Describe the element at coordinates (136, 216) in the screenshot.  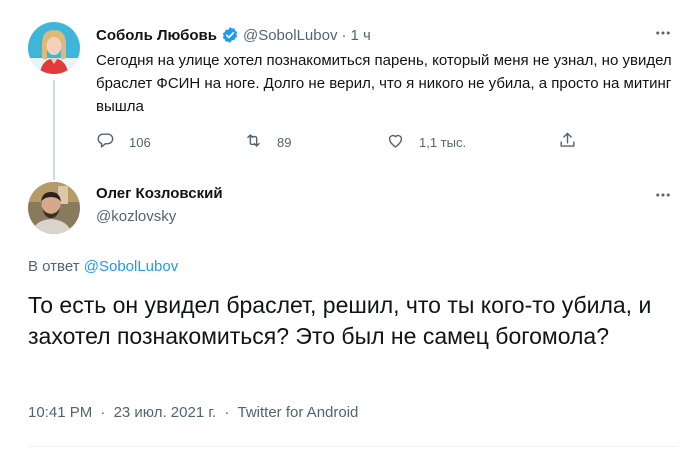
I see `main-author-handle: @kozlovsky` at that location.